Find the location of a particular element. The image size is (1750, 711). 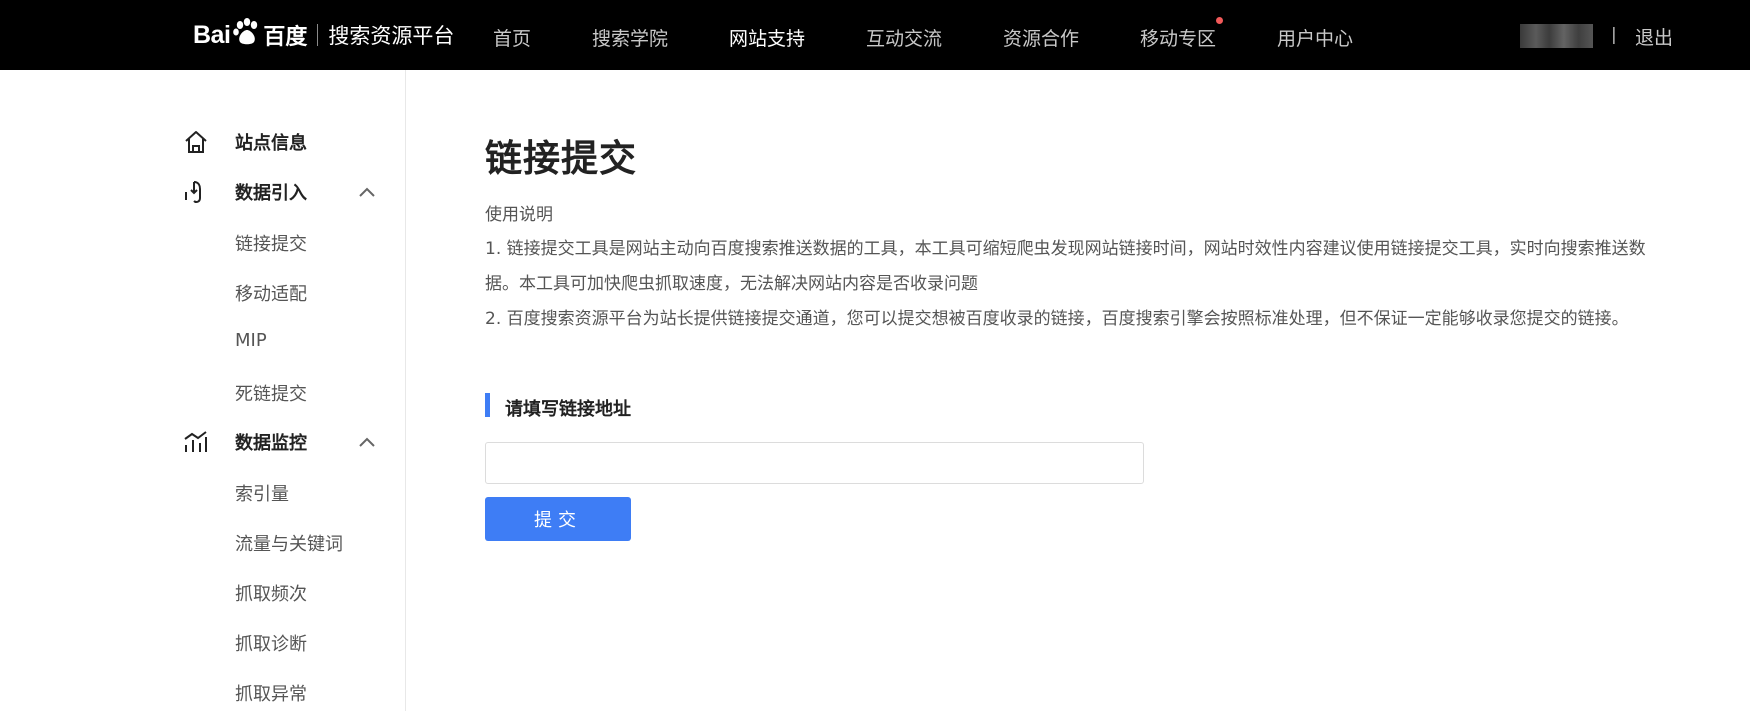

sidebar-group-label: 数据引入 is located at coordinates (271, 193).